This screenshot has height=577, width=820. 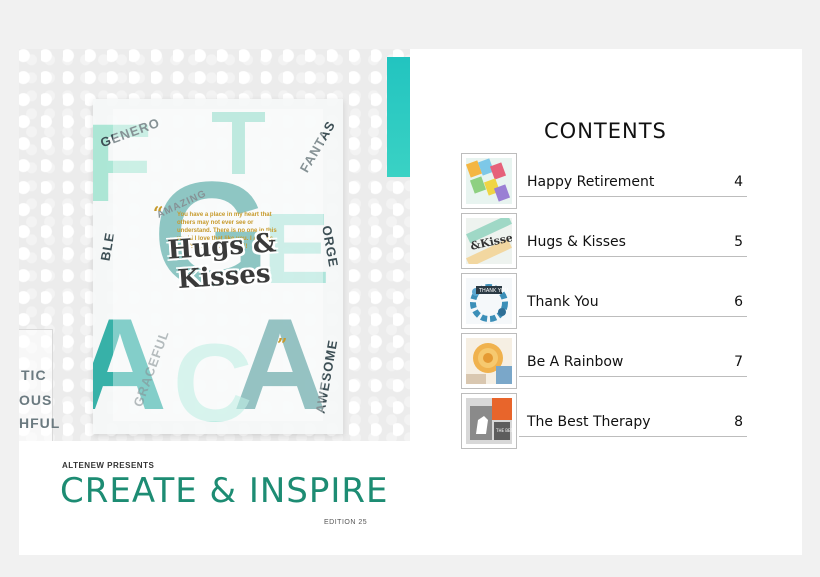 What do you see at coordinates (158, 213) in the screenshot?
I see `gold-quote-mark: “` at bounding box center [158, 213].